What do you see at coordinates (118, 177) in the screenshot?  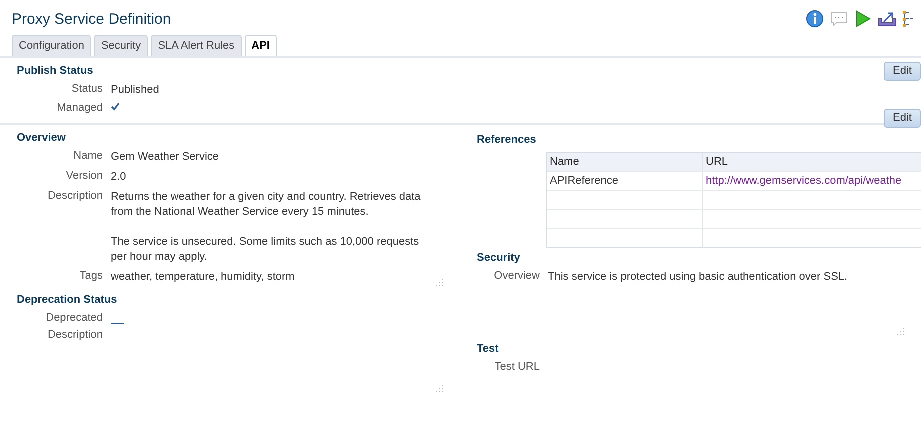 I see `field-value: 2.0` at bounding box center [118, 177].